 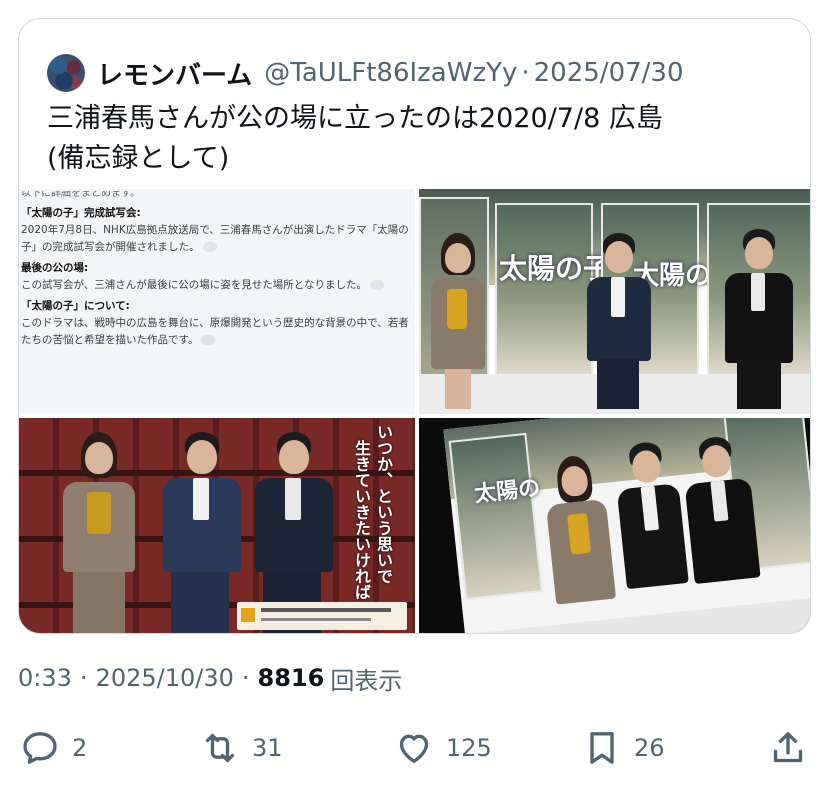 What do you see at coordinates (507, 491) in the screenshot?
I see `poster-title-cut-2: 太陽の` at bounding box center [507, 491].